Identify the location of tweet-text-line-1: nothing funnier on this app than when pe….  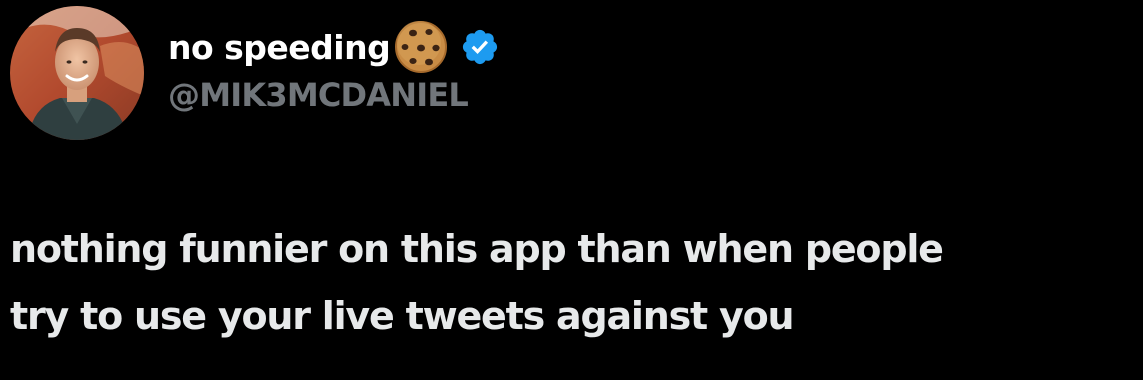
(477, 249).